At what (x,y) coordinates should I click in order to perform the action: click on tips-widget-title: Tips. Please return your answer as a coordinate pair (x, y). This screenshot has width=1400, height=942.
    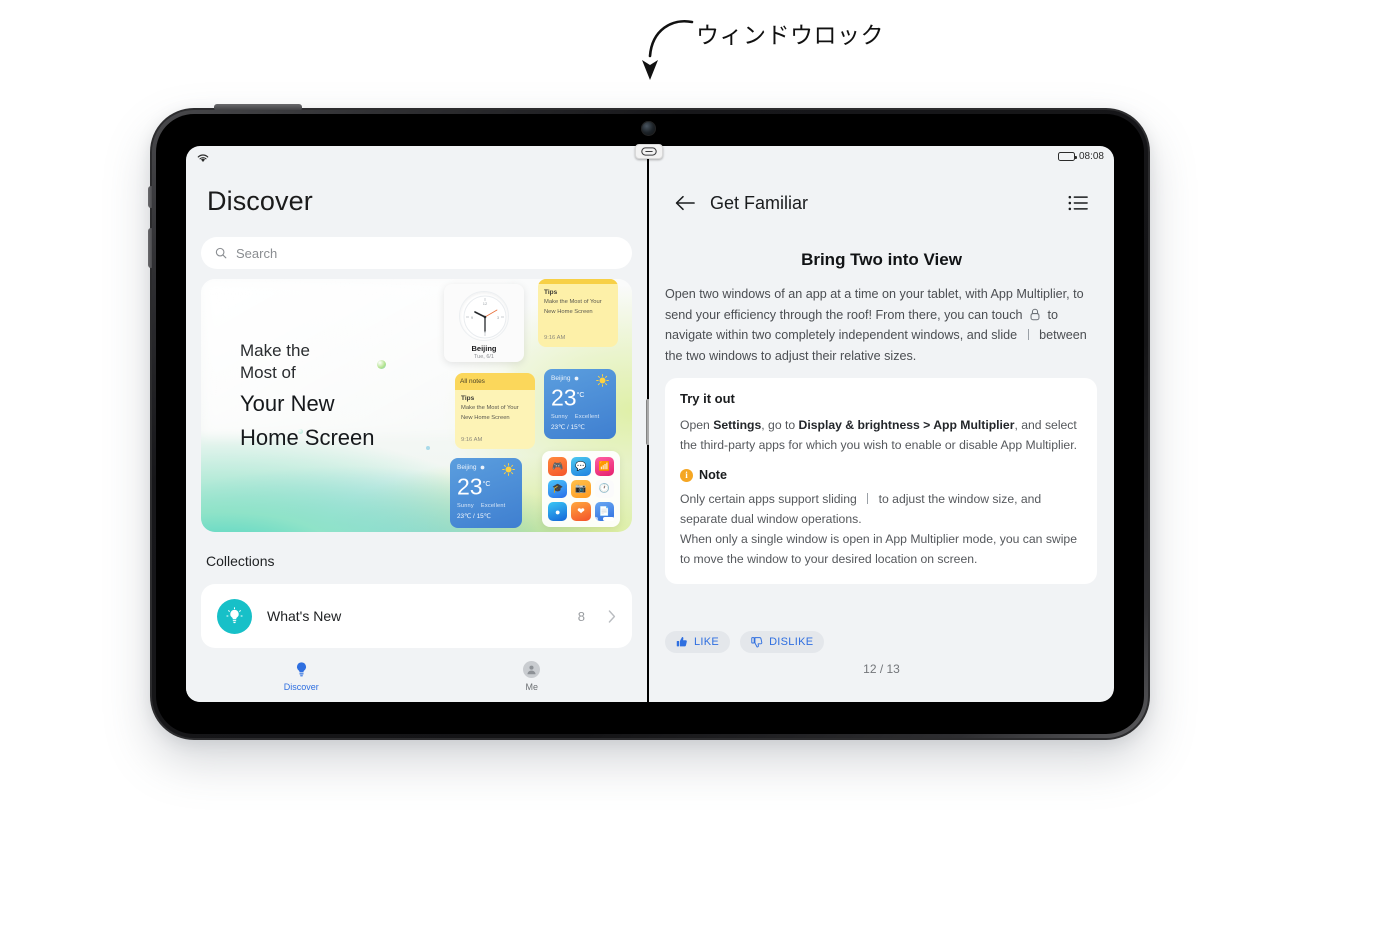
    Looking at the image, I should click on (551, 292).